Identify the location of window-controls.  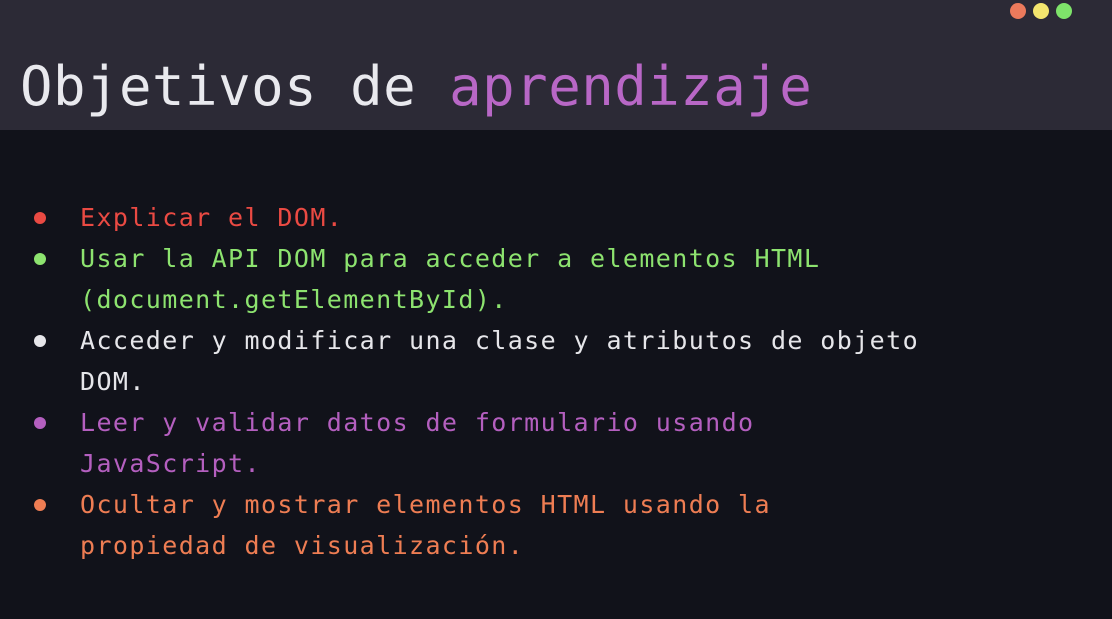
(1041, 11).